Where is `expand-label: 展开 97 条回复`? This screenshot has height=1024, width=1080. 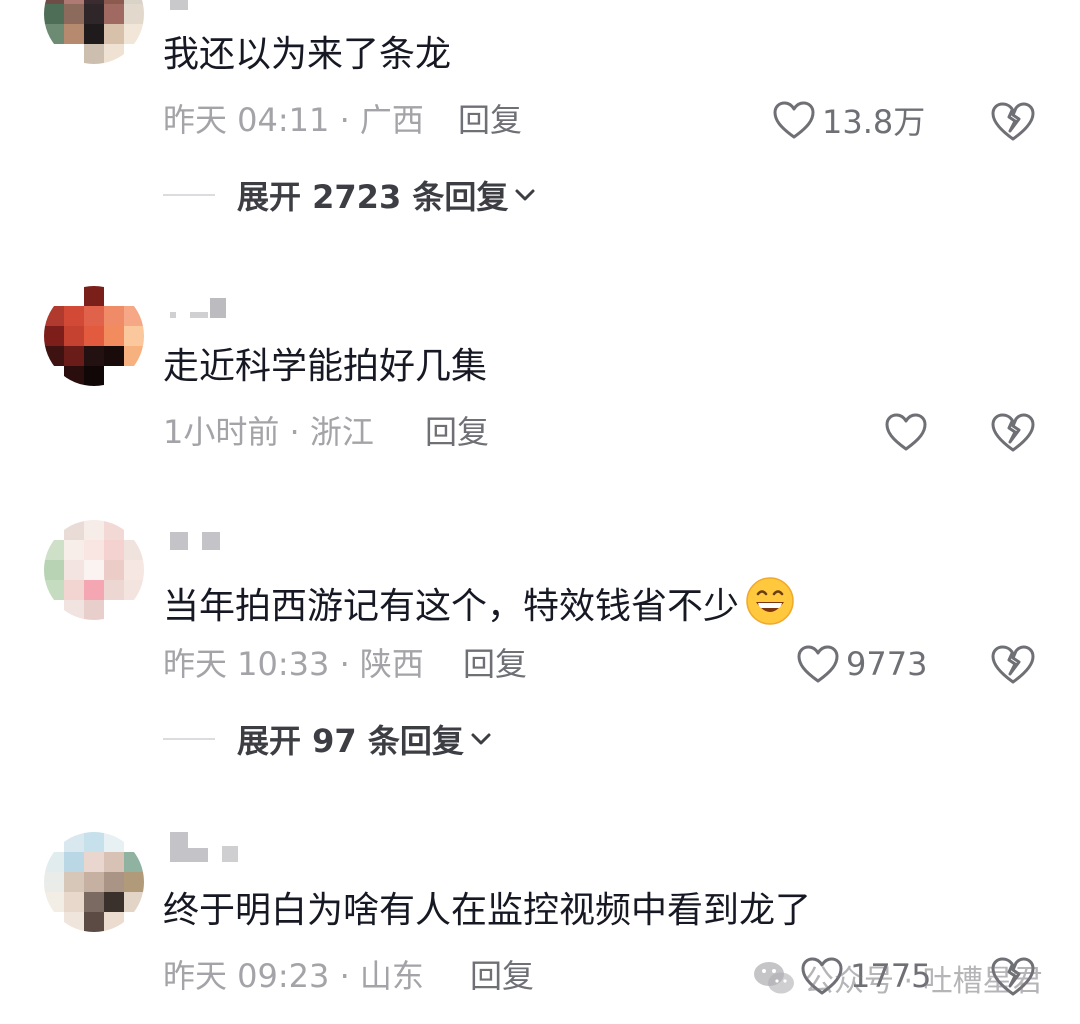
expand-label: 展开 97 条回复 is located at coordinates (350, 741).